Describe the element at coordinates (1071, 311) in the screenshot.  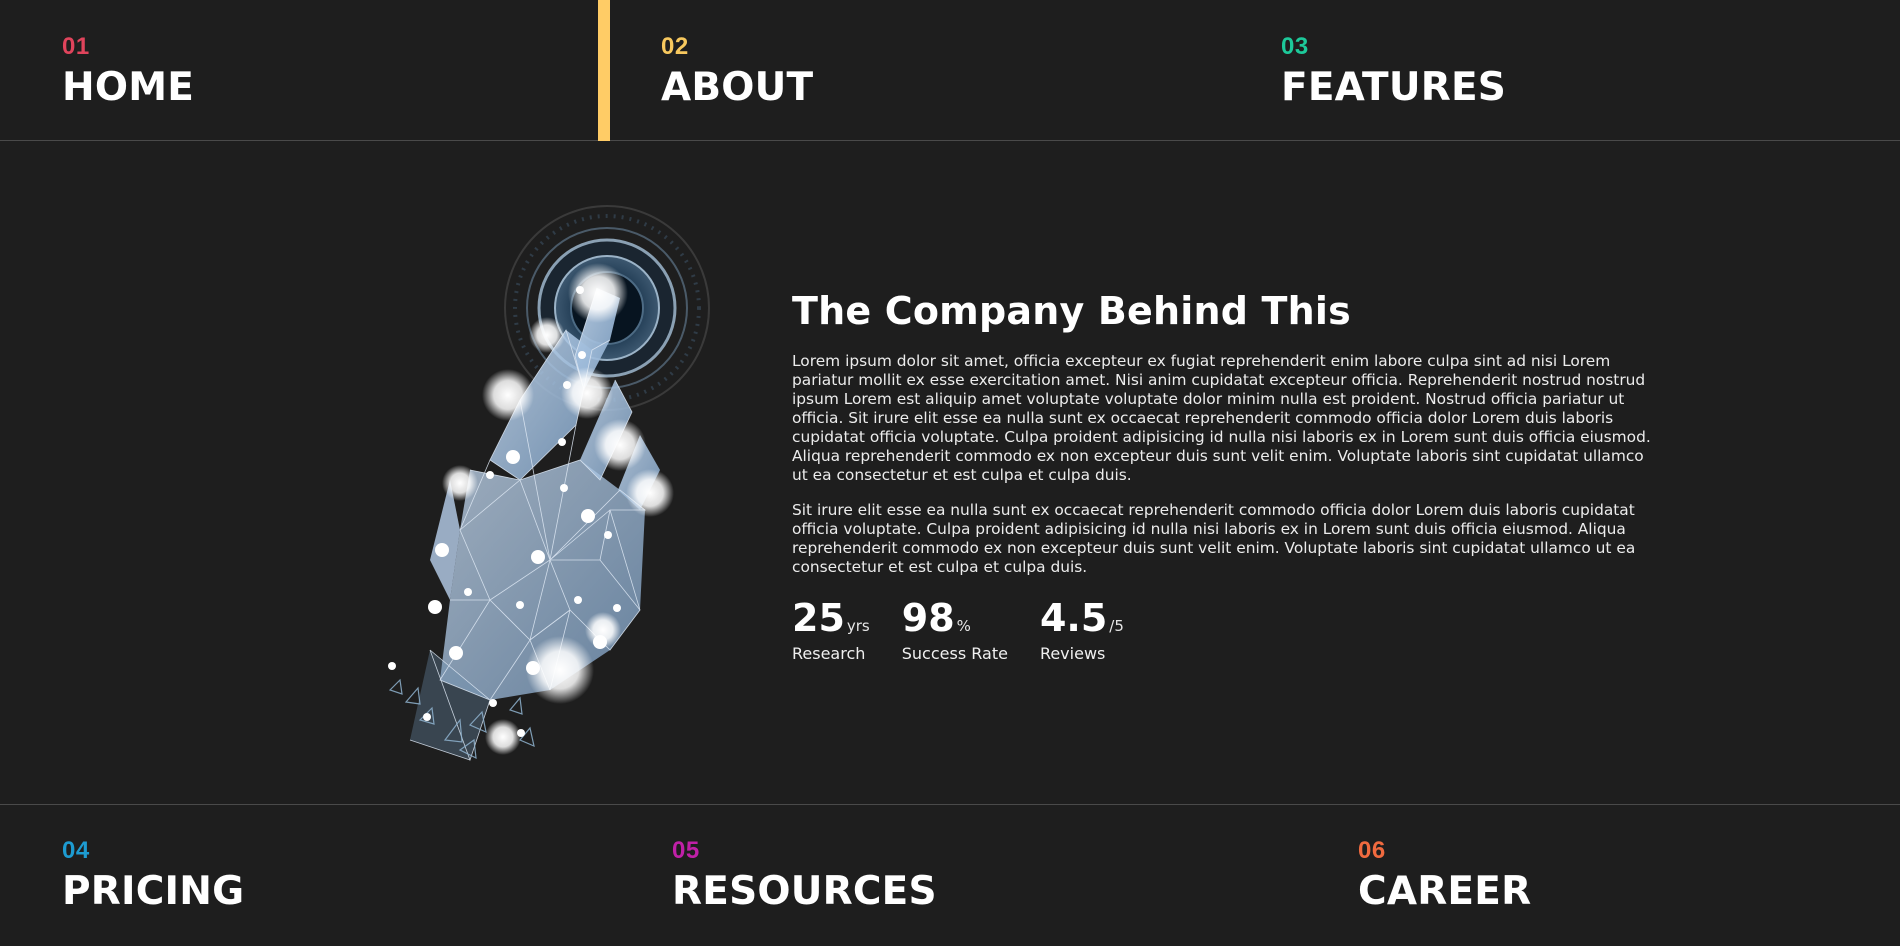
I see `page-title: The Company Behind This` at that location.